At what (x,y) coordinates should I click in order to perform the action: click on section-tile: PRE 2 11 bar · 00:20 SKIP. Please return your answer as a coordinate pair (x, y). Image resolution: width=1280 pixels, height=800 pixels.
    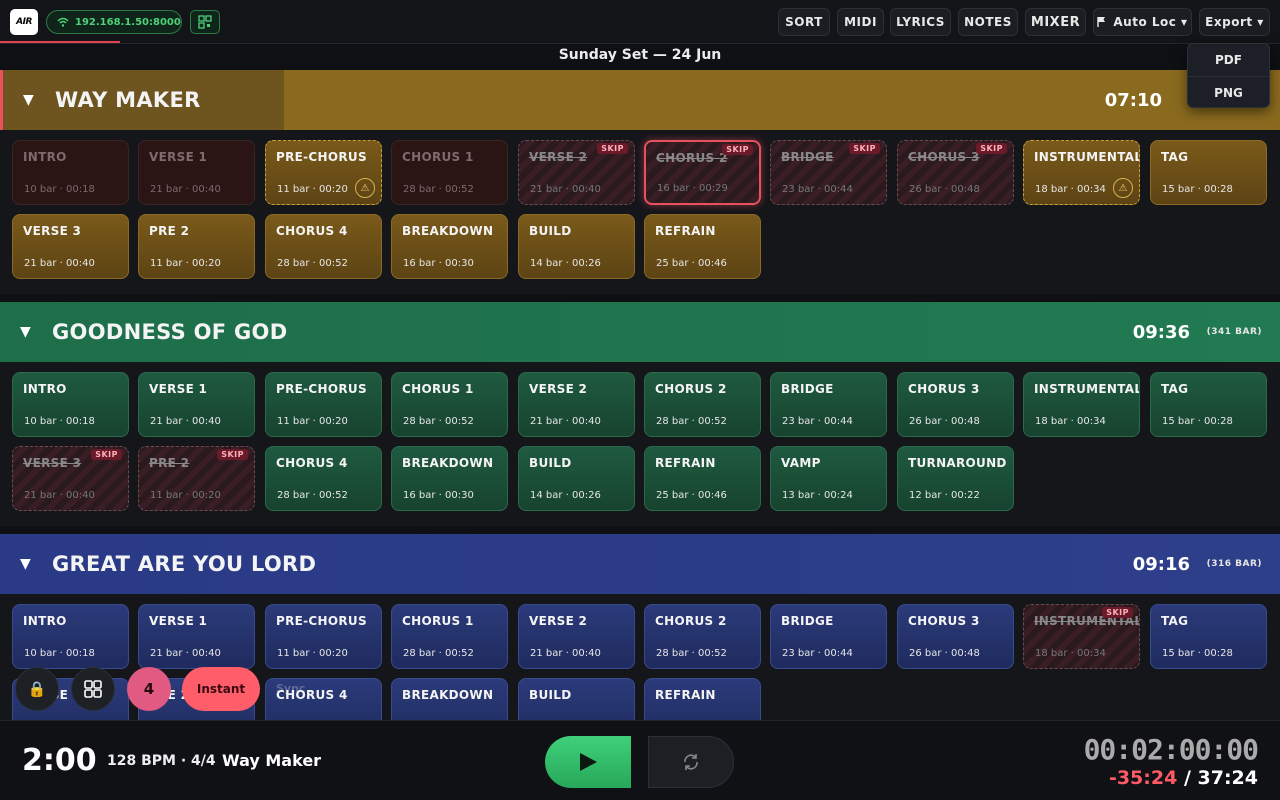
    Looking at the image, I should click on (196, 478).